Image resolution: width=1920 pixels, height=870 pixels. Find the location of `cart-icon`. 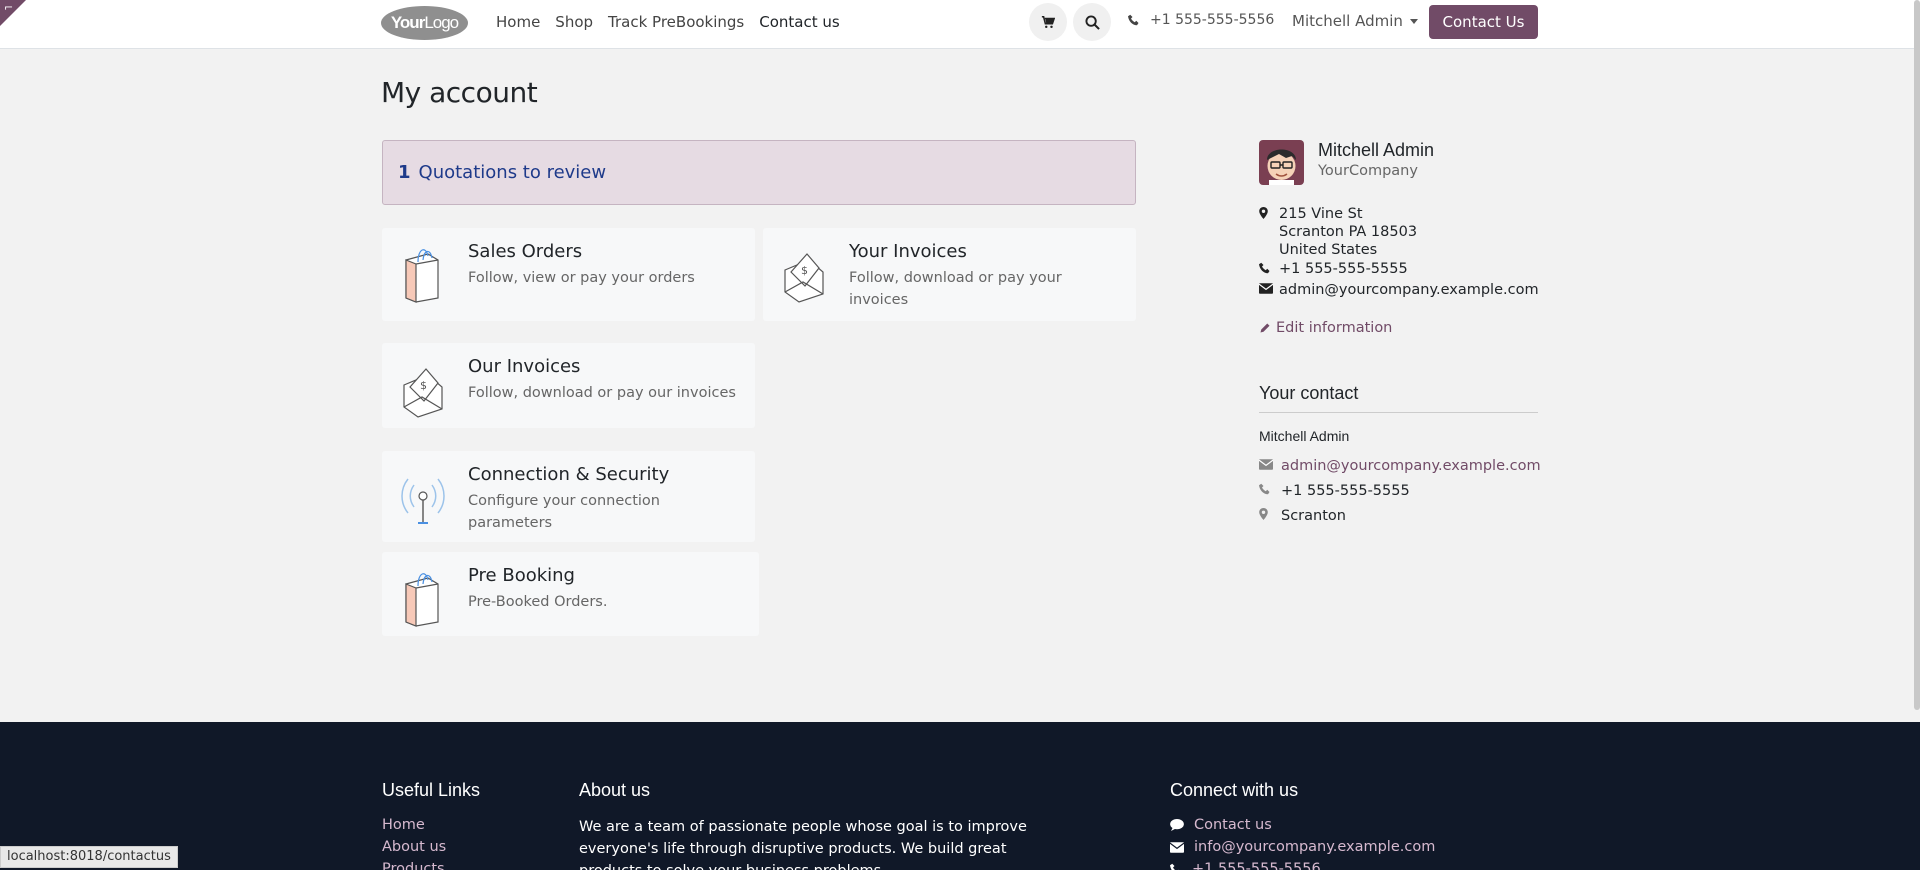

cart-icon is located at coordinates (1048, 22).